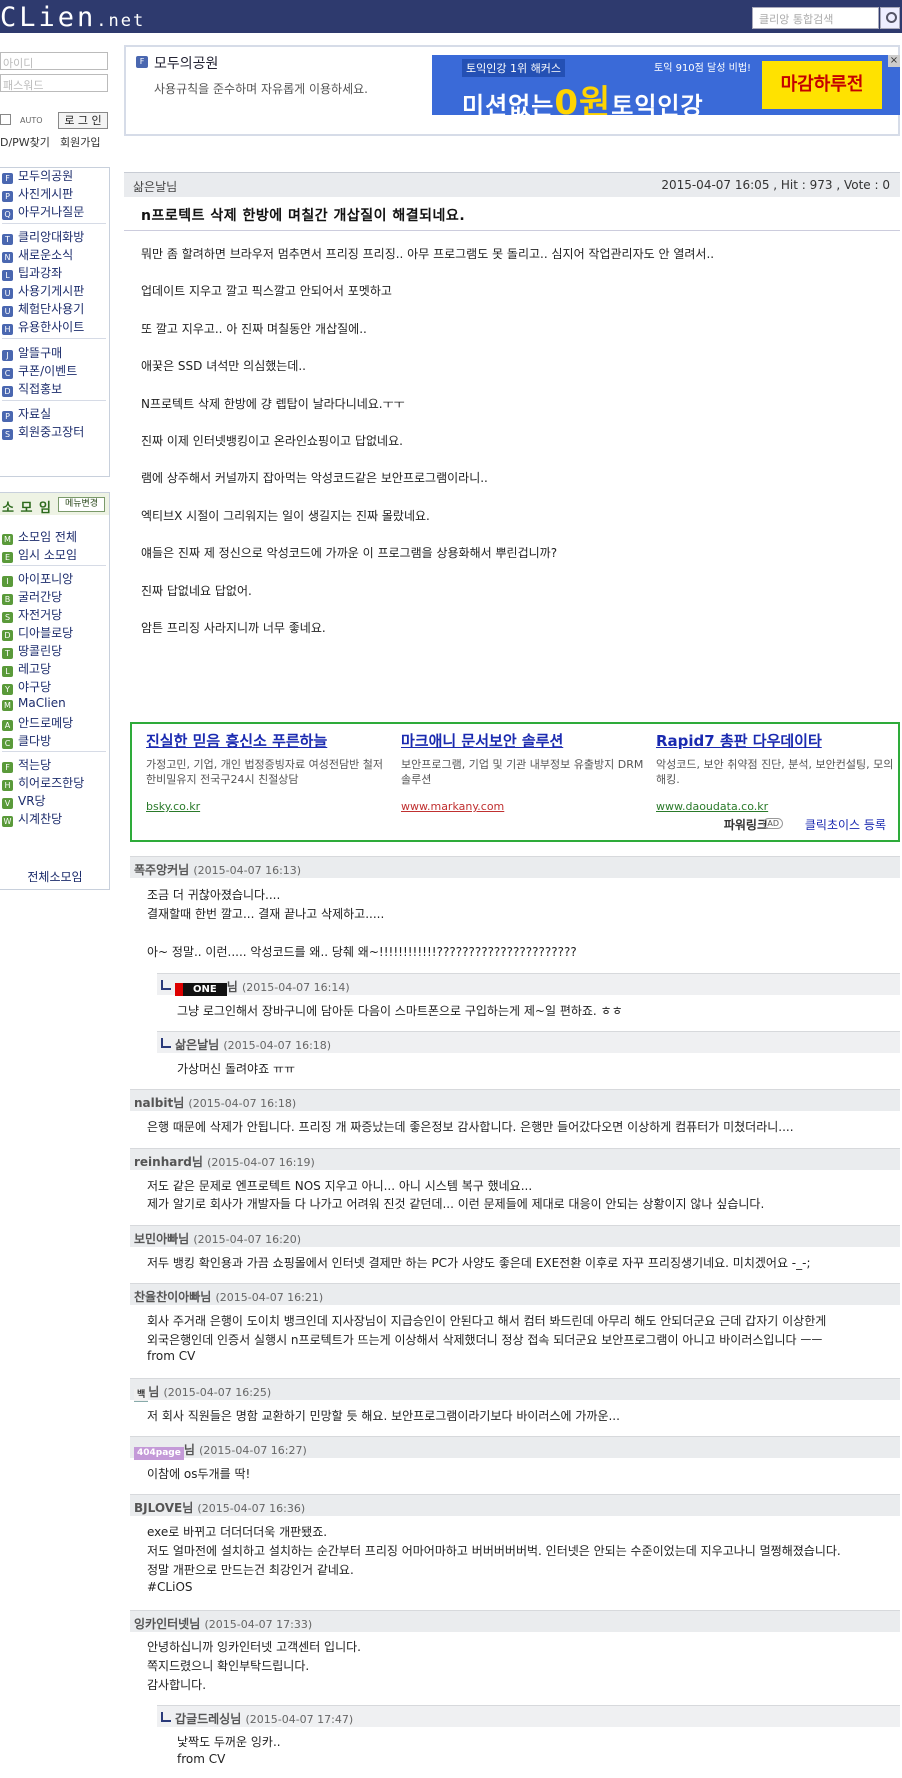 This screenshot has height=1778, width=902. Describe the element at coordinates (173, 806) in the screenshot. I see `ad-url: bsky.co.kr` at that location.